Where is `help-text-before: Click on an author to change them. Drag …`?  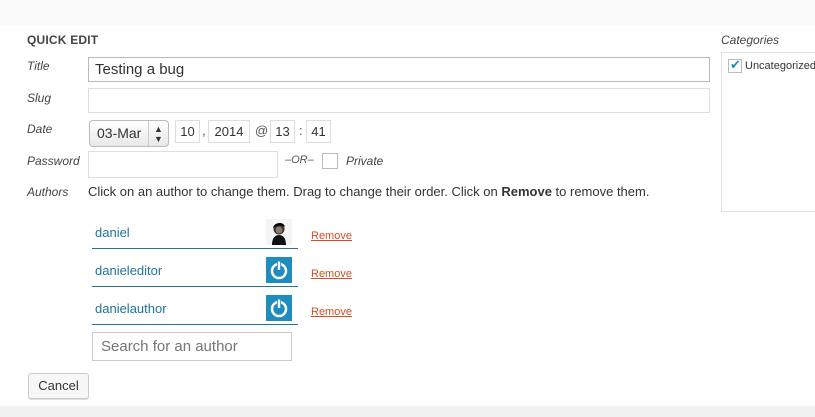
help-text-before: Click on an author to change them. Drag … is located at coordinates (295, 191).